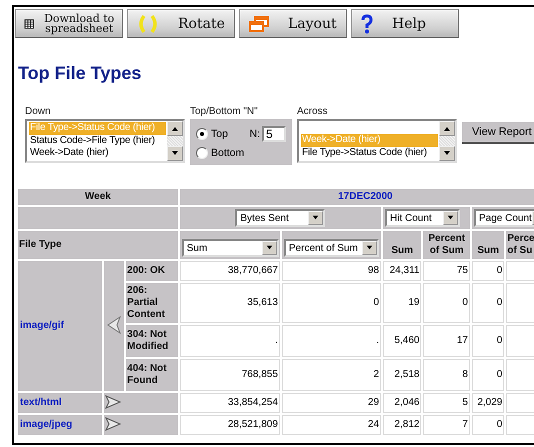 The height and width of the screenshot is (447, 534). I want to click on table-cell: 28,521,809, so click(230, 425).